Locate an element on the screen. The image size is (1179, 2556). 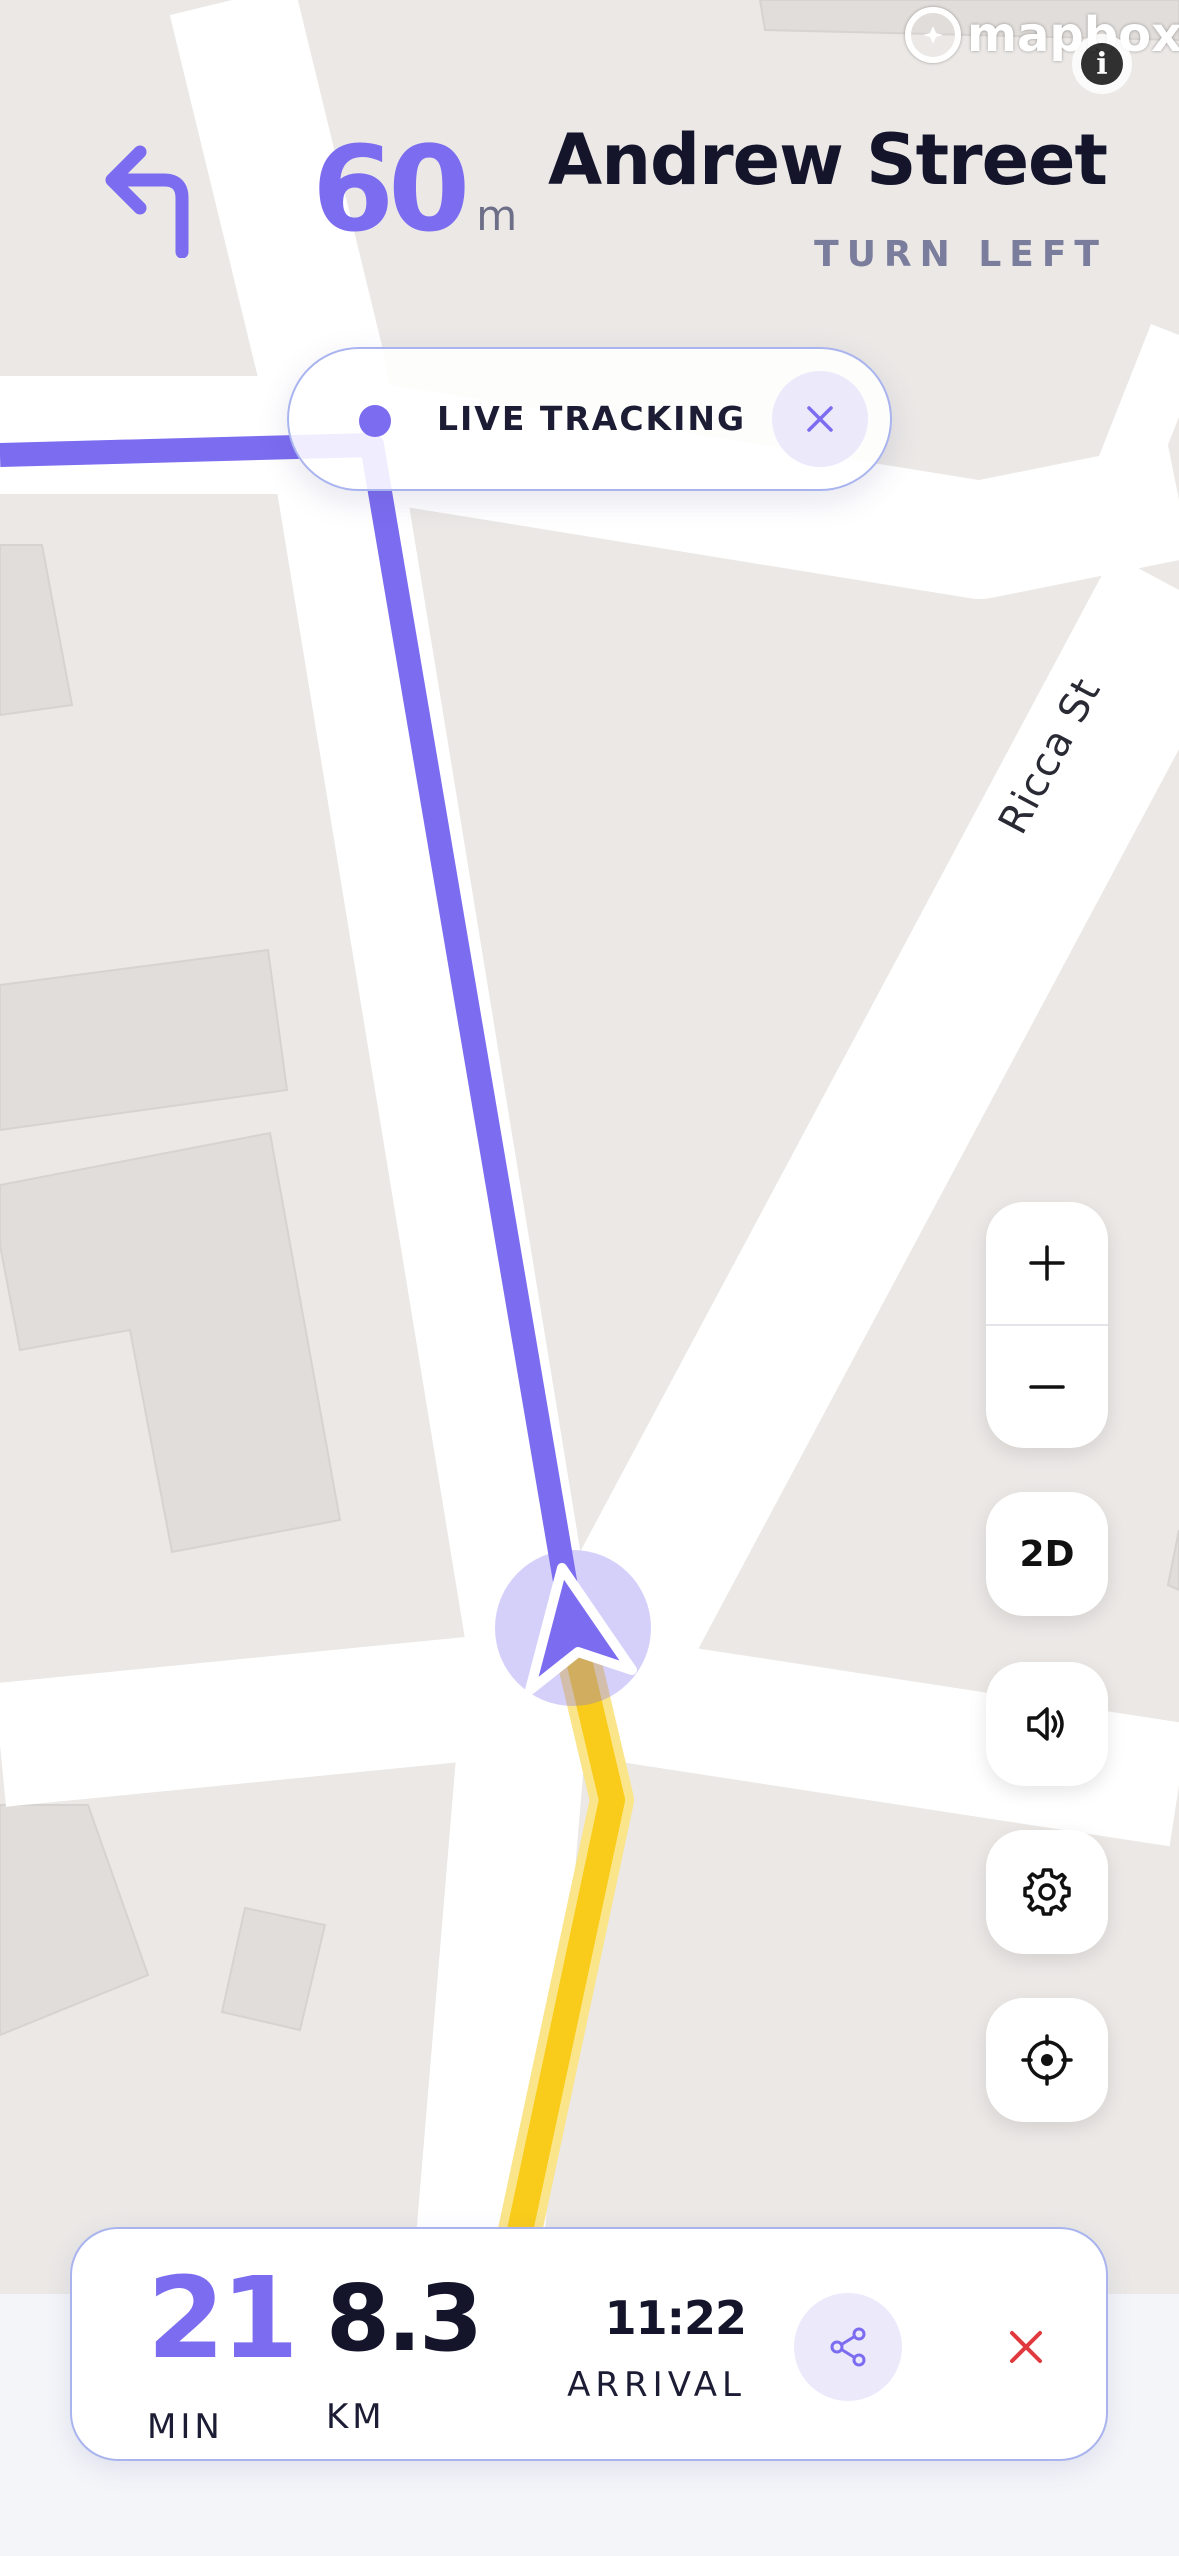
arrival-label: ARRIVAL is located at coordinates (656, 2385).